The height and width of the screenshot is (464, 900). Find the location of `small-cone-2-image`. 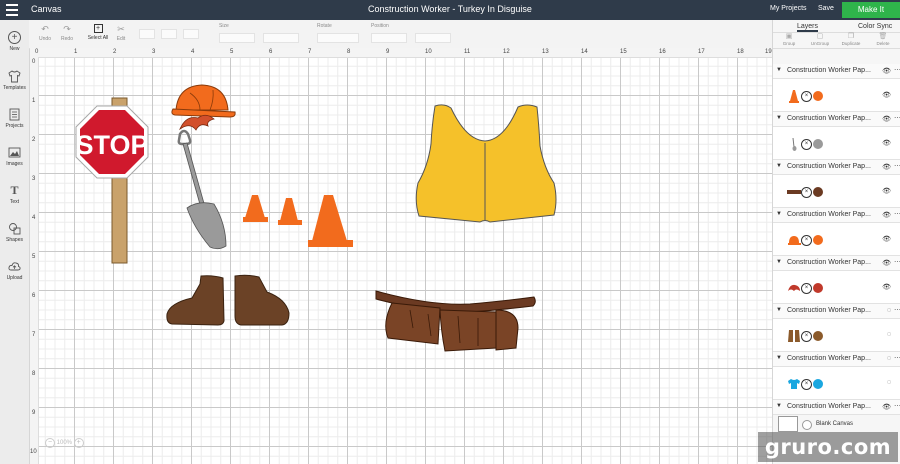

small-cone-2-image is located at coordinates (290, 211).